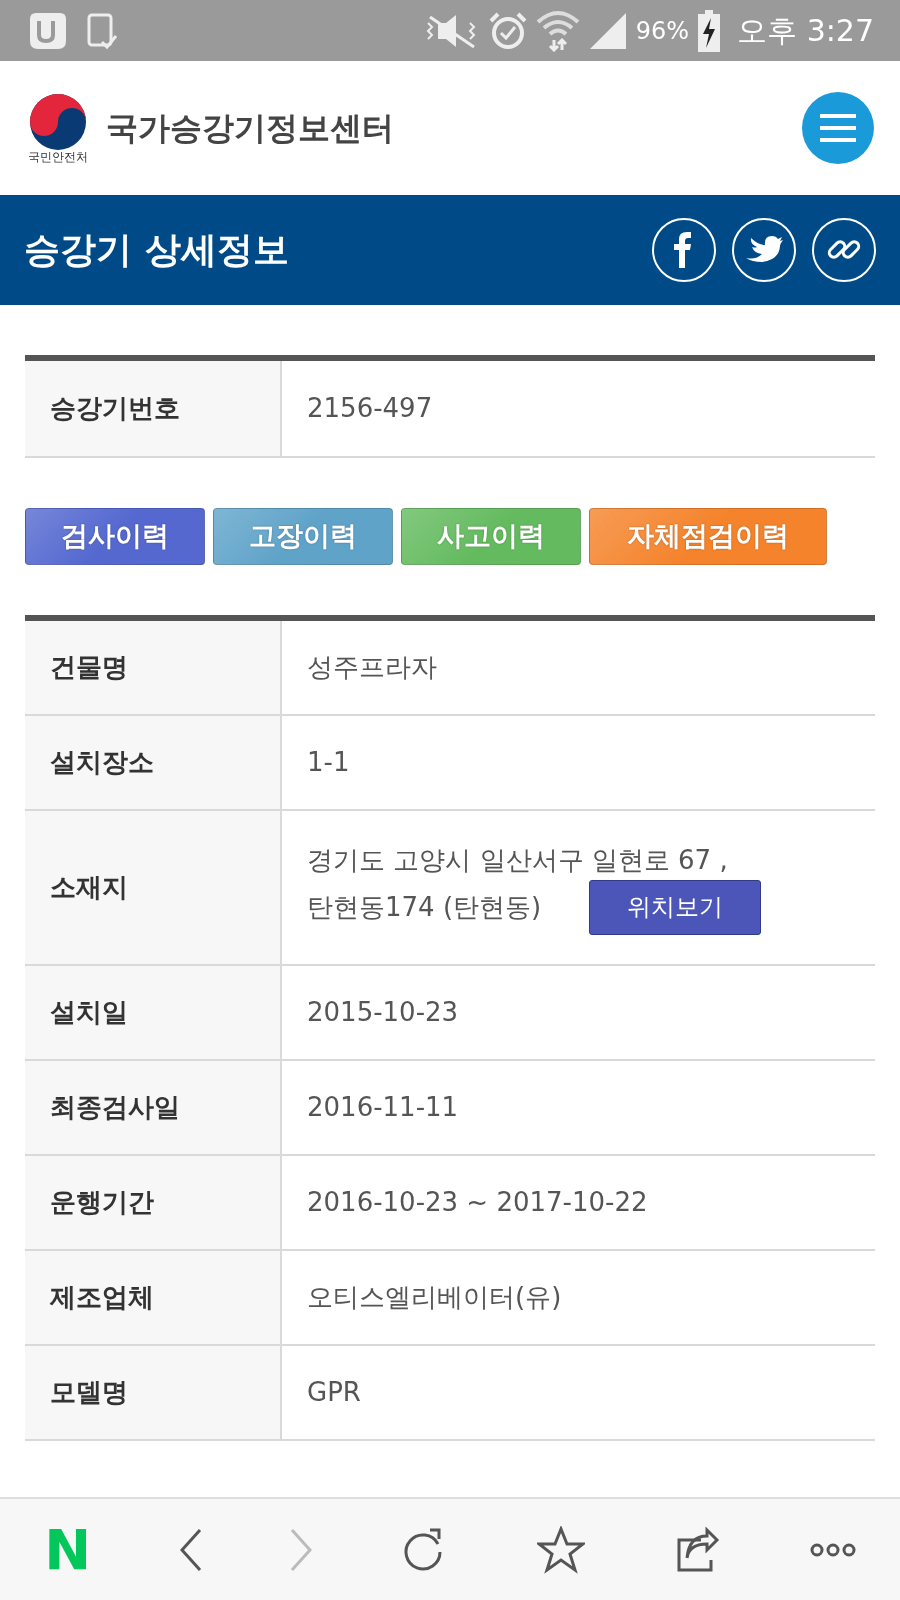 This screenshot has width=900, height=1600. Describe the element at coordinates (156, 250) in the screenshot. I see `page-title: 승강기 상세정보` at that location.